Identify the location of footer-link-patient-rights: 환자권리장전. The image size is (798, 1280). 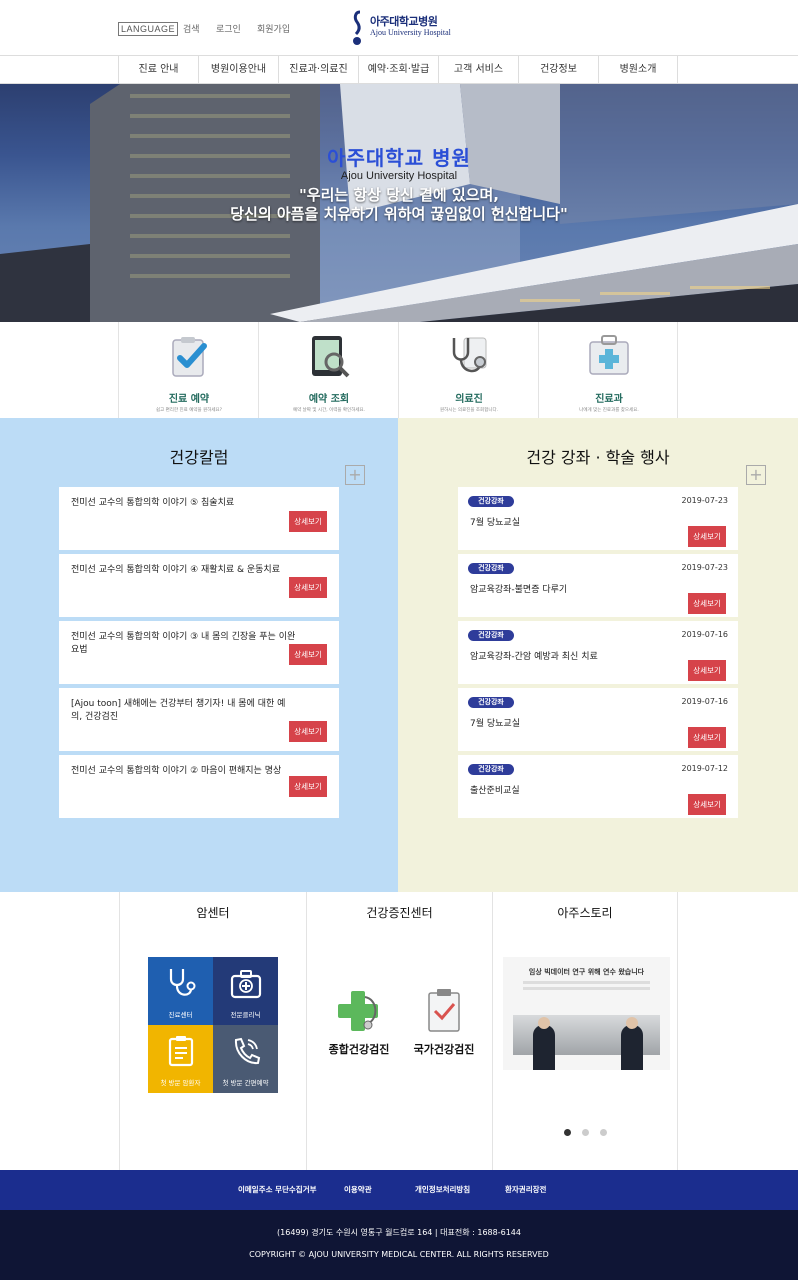
(525, 1189).